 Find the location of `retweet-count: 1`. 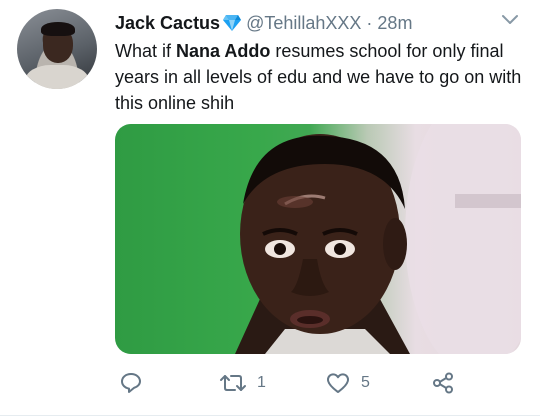

retweet-count: 1 is located at coordinates (261, 382).